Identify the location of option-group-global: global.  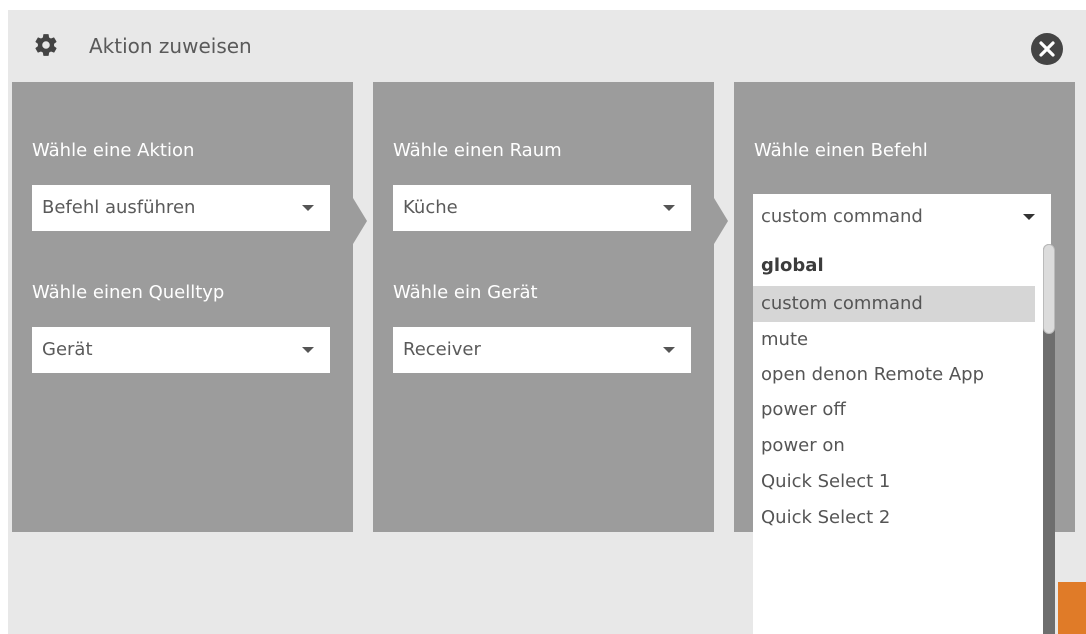
(792, 265).